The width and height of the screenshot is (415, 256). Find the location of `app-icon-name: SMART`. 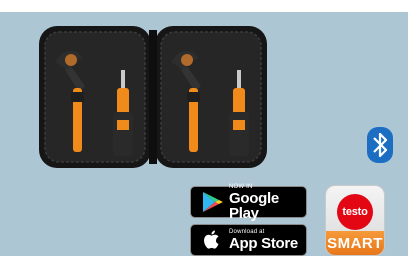

app-icon-name: SMART is located at coordinates (355, 243).